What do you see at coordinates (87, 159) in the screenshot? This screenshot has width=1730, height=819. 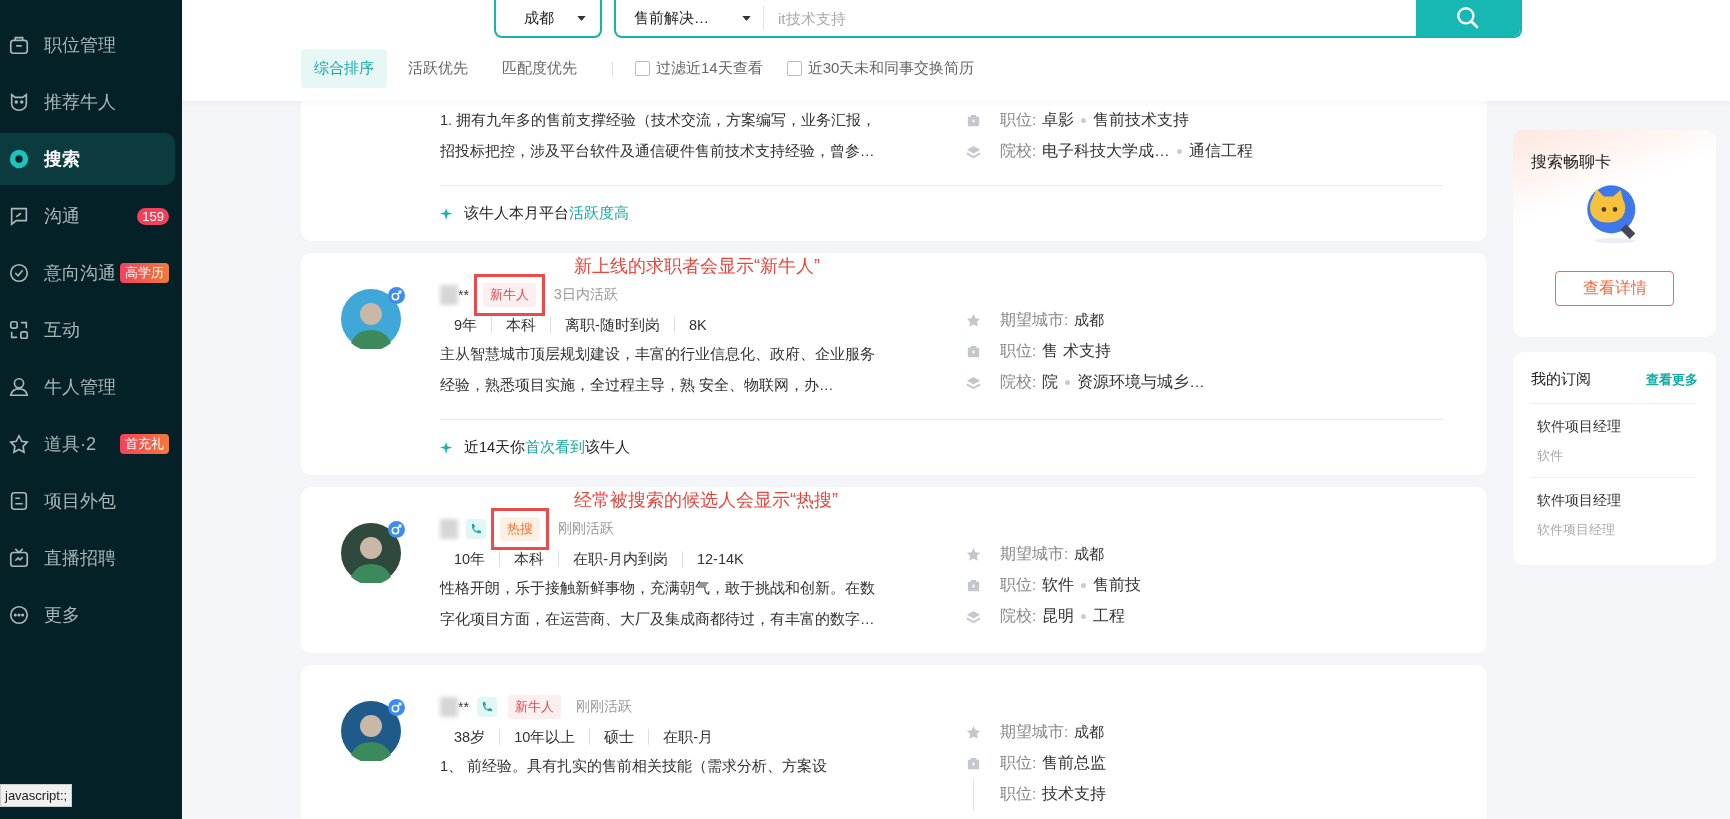 I see `sidebar-item: 搜索` at bounding box center [87, 159].